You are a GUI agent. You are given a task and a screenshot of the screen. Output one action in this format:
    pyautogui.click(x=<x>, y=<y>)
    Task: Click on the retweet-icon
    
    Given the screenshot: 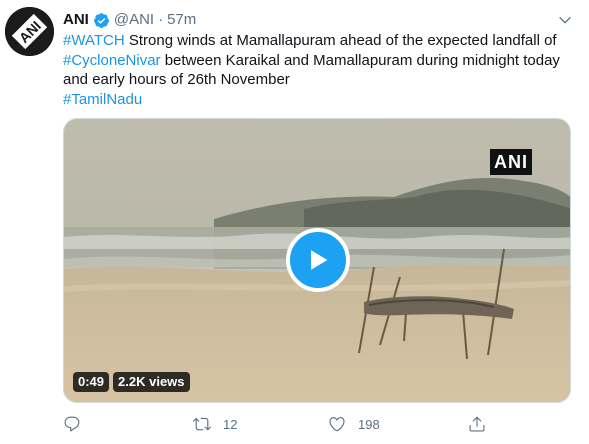 What is the action you would take?
    pyautogui.click(x=202, y=424)
    